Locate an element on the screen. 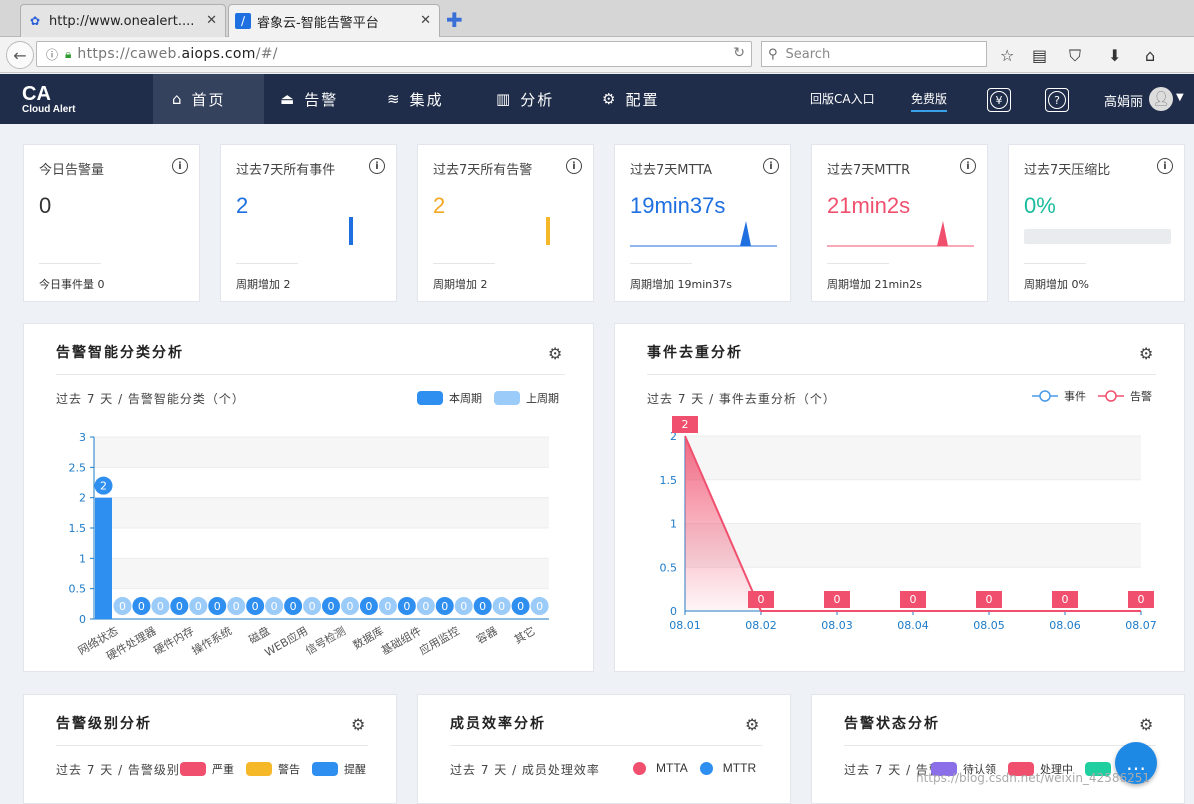 The width and height of the screenshot is (1194, 804). legend: MTTA MTTR is located at coordinates (694, 768).